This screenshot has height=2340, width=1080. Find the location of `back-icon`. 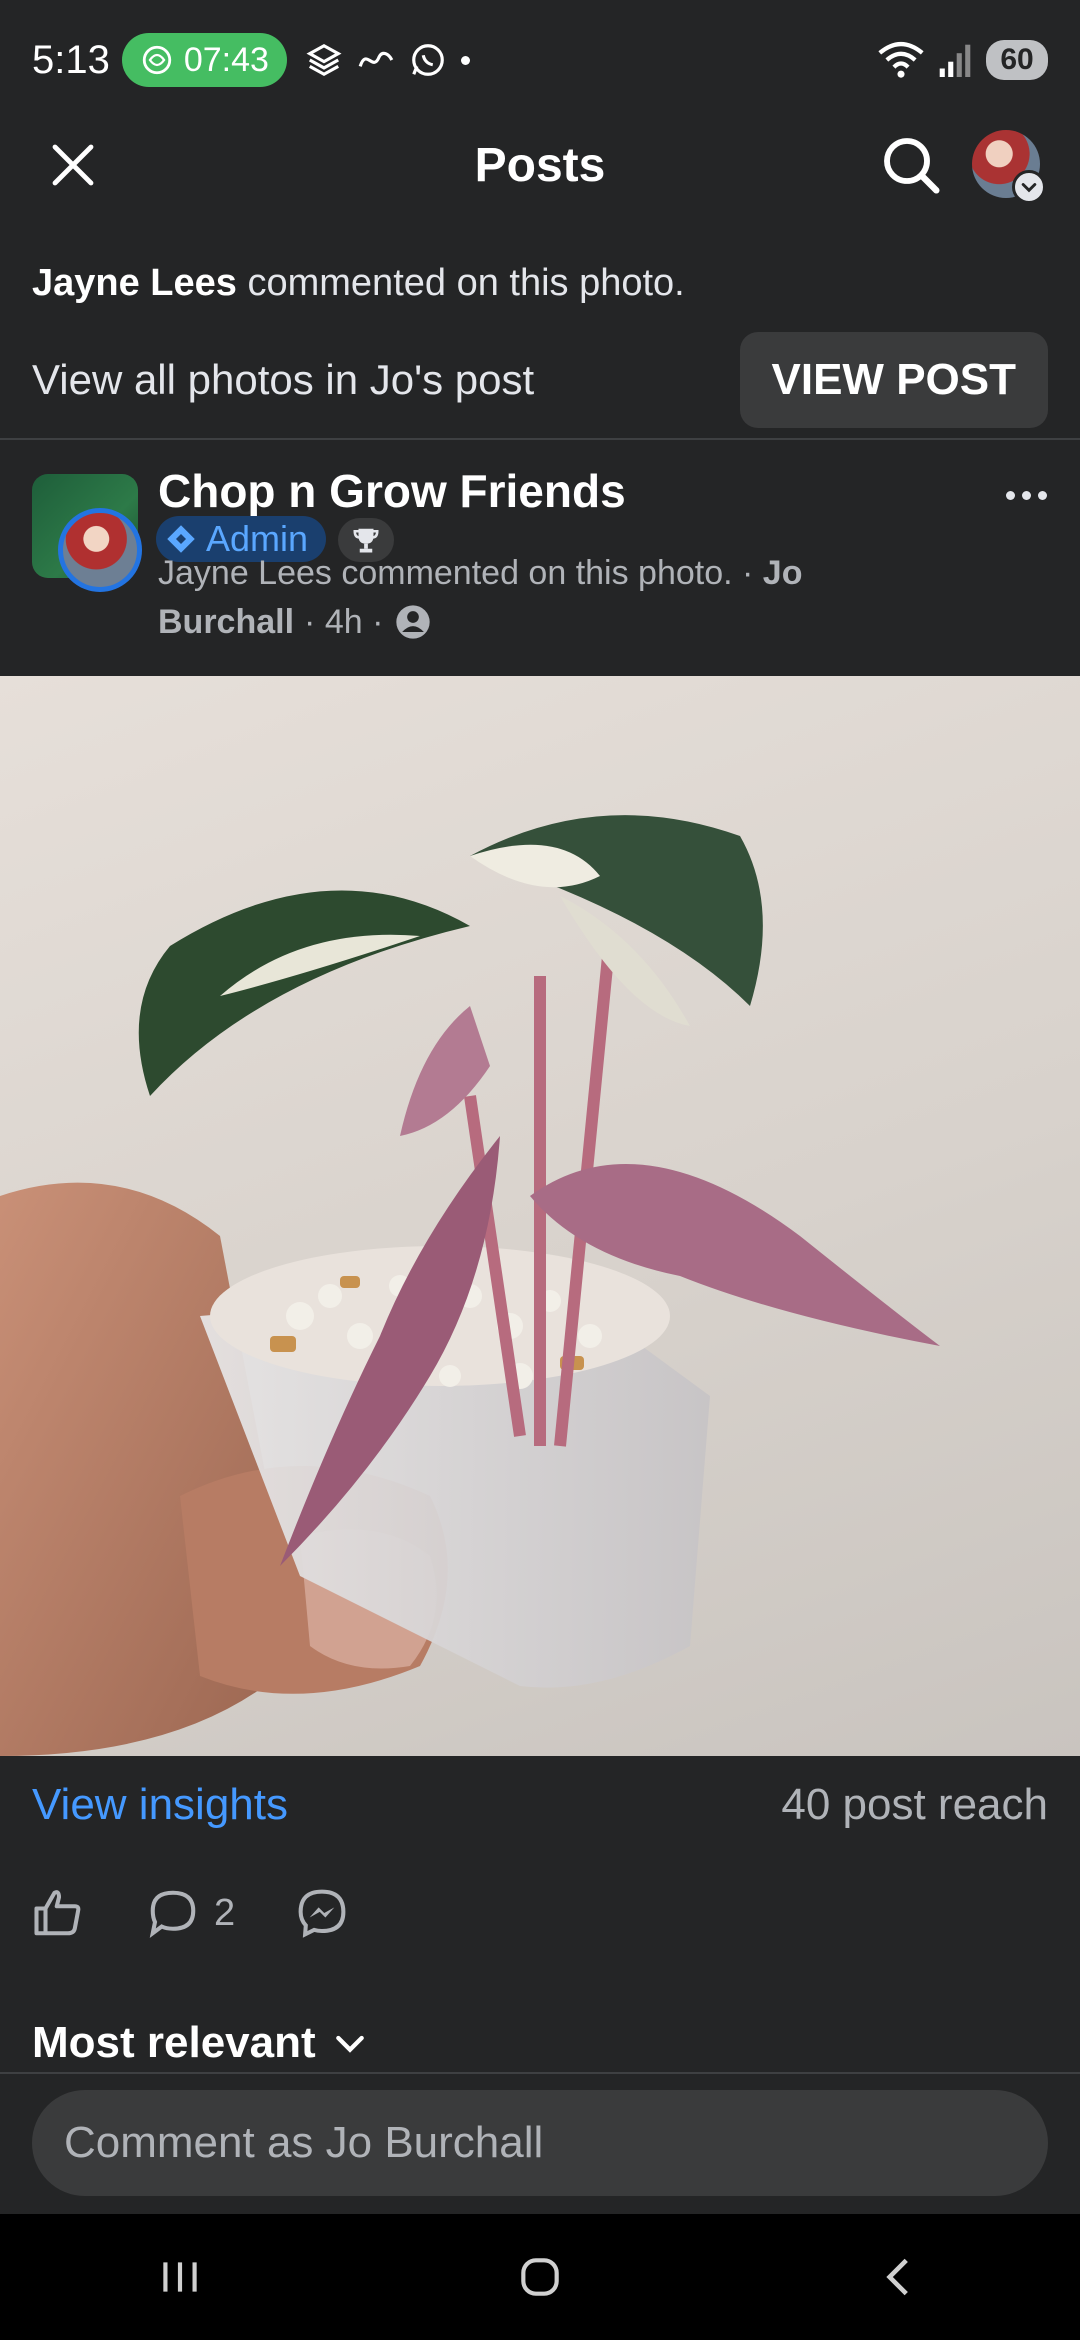

back-icon is located at coordinates (897, 2277).